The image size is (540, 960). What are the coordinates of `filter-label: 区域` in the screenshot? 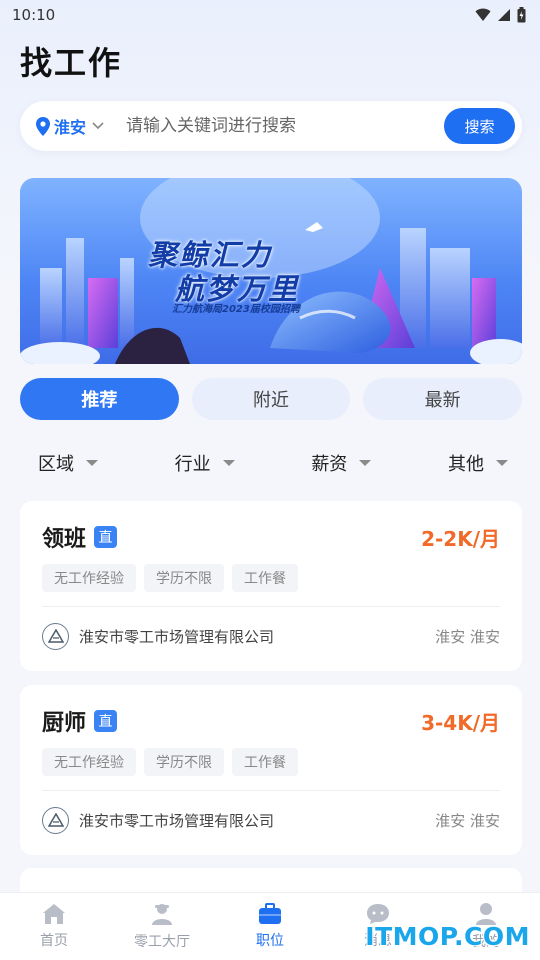 It's located at (56, 464).